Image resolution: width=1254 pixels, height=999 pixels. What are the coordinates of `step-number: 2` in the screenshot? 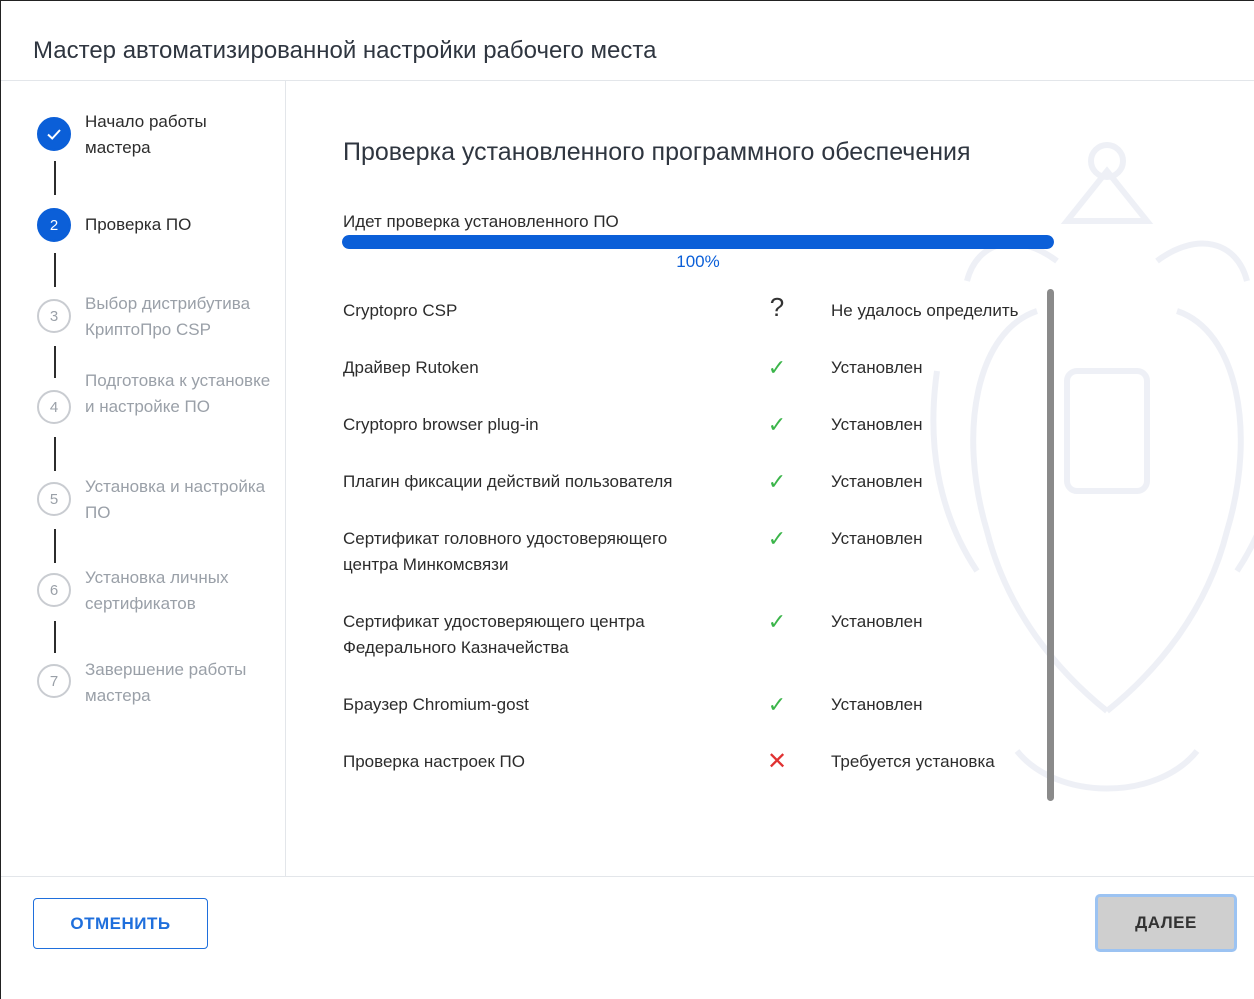 It's located at (54, 225).